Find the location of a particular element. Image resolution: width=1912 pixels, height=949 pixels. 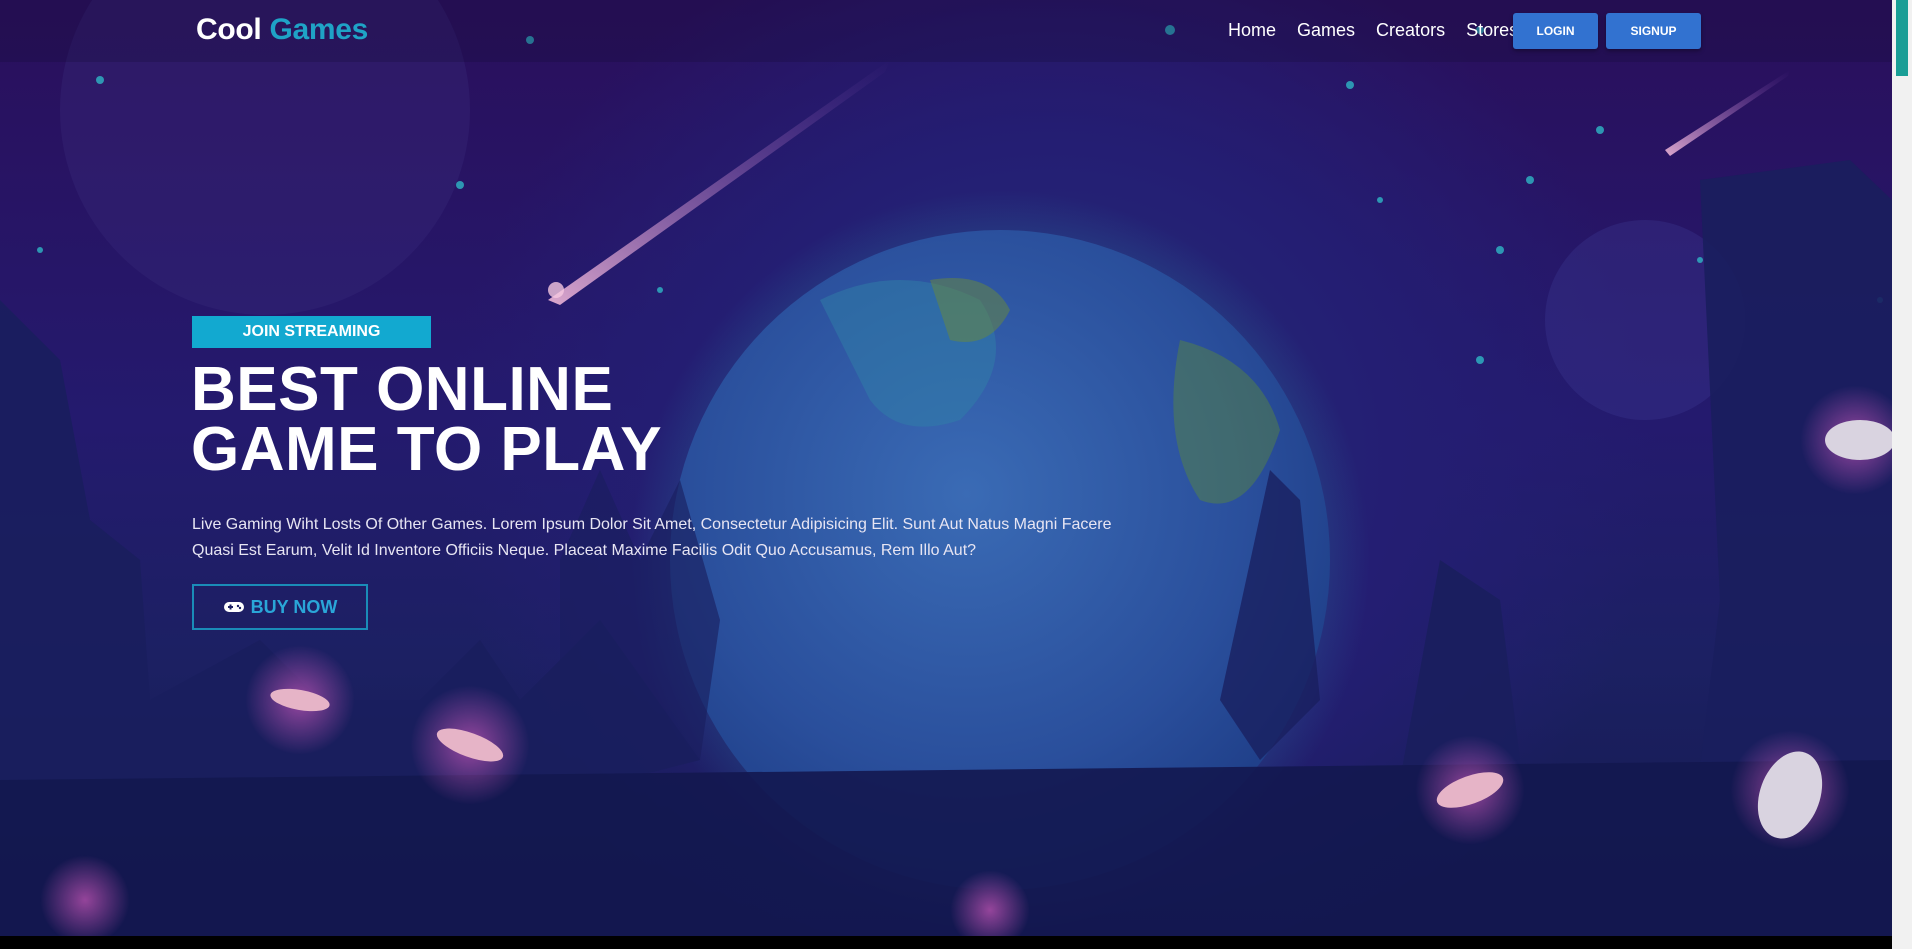

buy-now-button: BUY NOW is located at coordinates (280, 607).